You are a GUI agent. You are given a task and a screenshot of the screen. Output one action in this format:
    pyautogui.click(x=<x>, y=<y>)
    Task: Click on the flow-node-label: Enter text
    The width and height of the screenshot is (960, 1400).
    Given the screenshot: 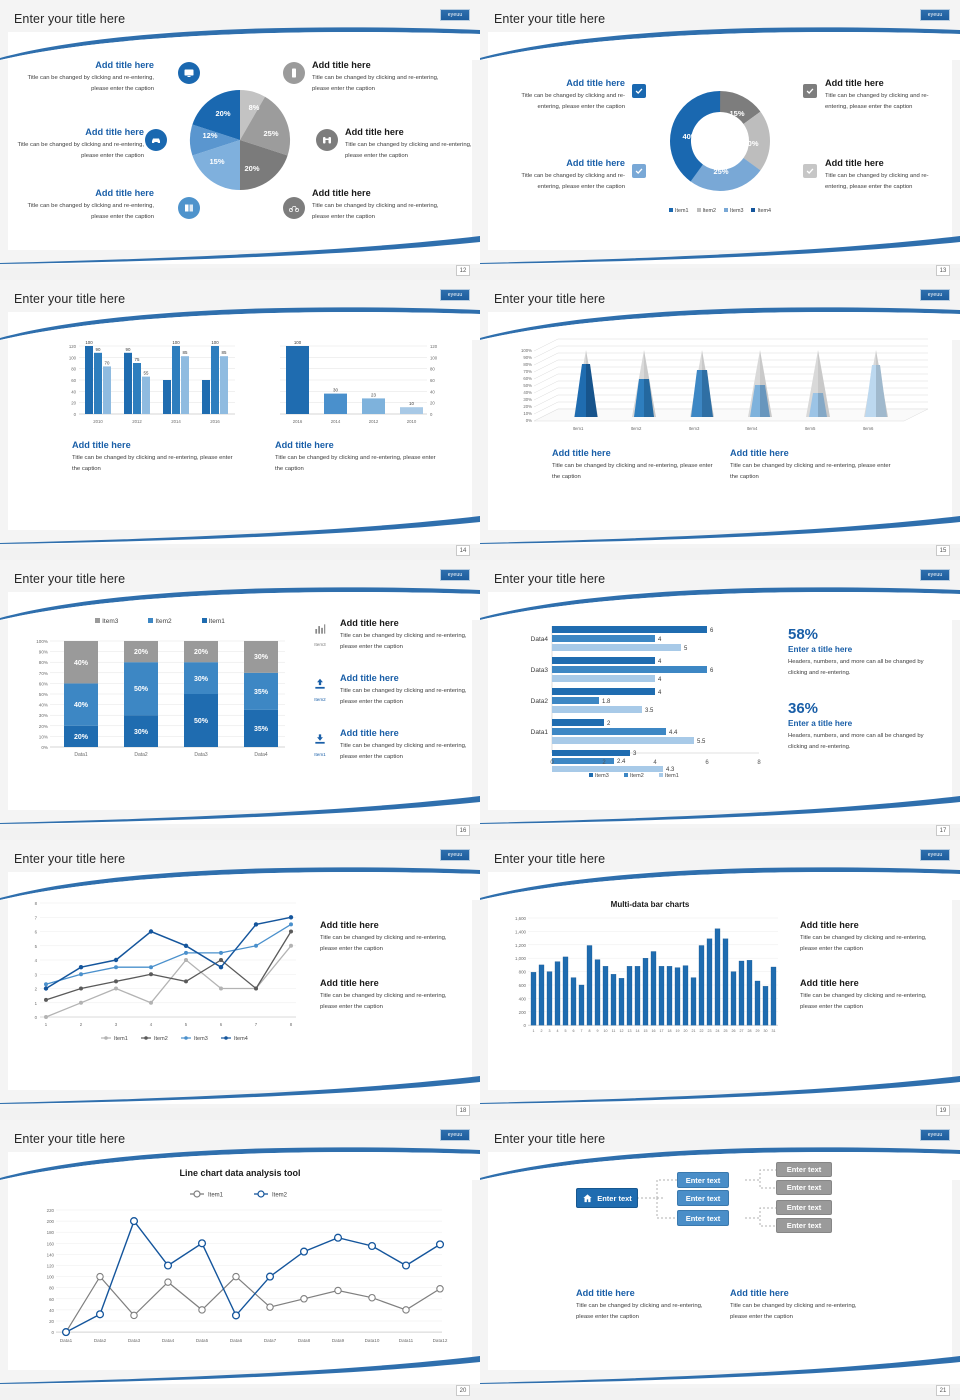 What is the action you would take?
    pyautogui.click(x=804, y=1169)
    